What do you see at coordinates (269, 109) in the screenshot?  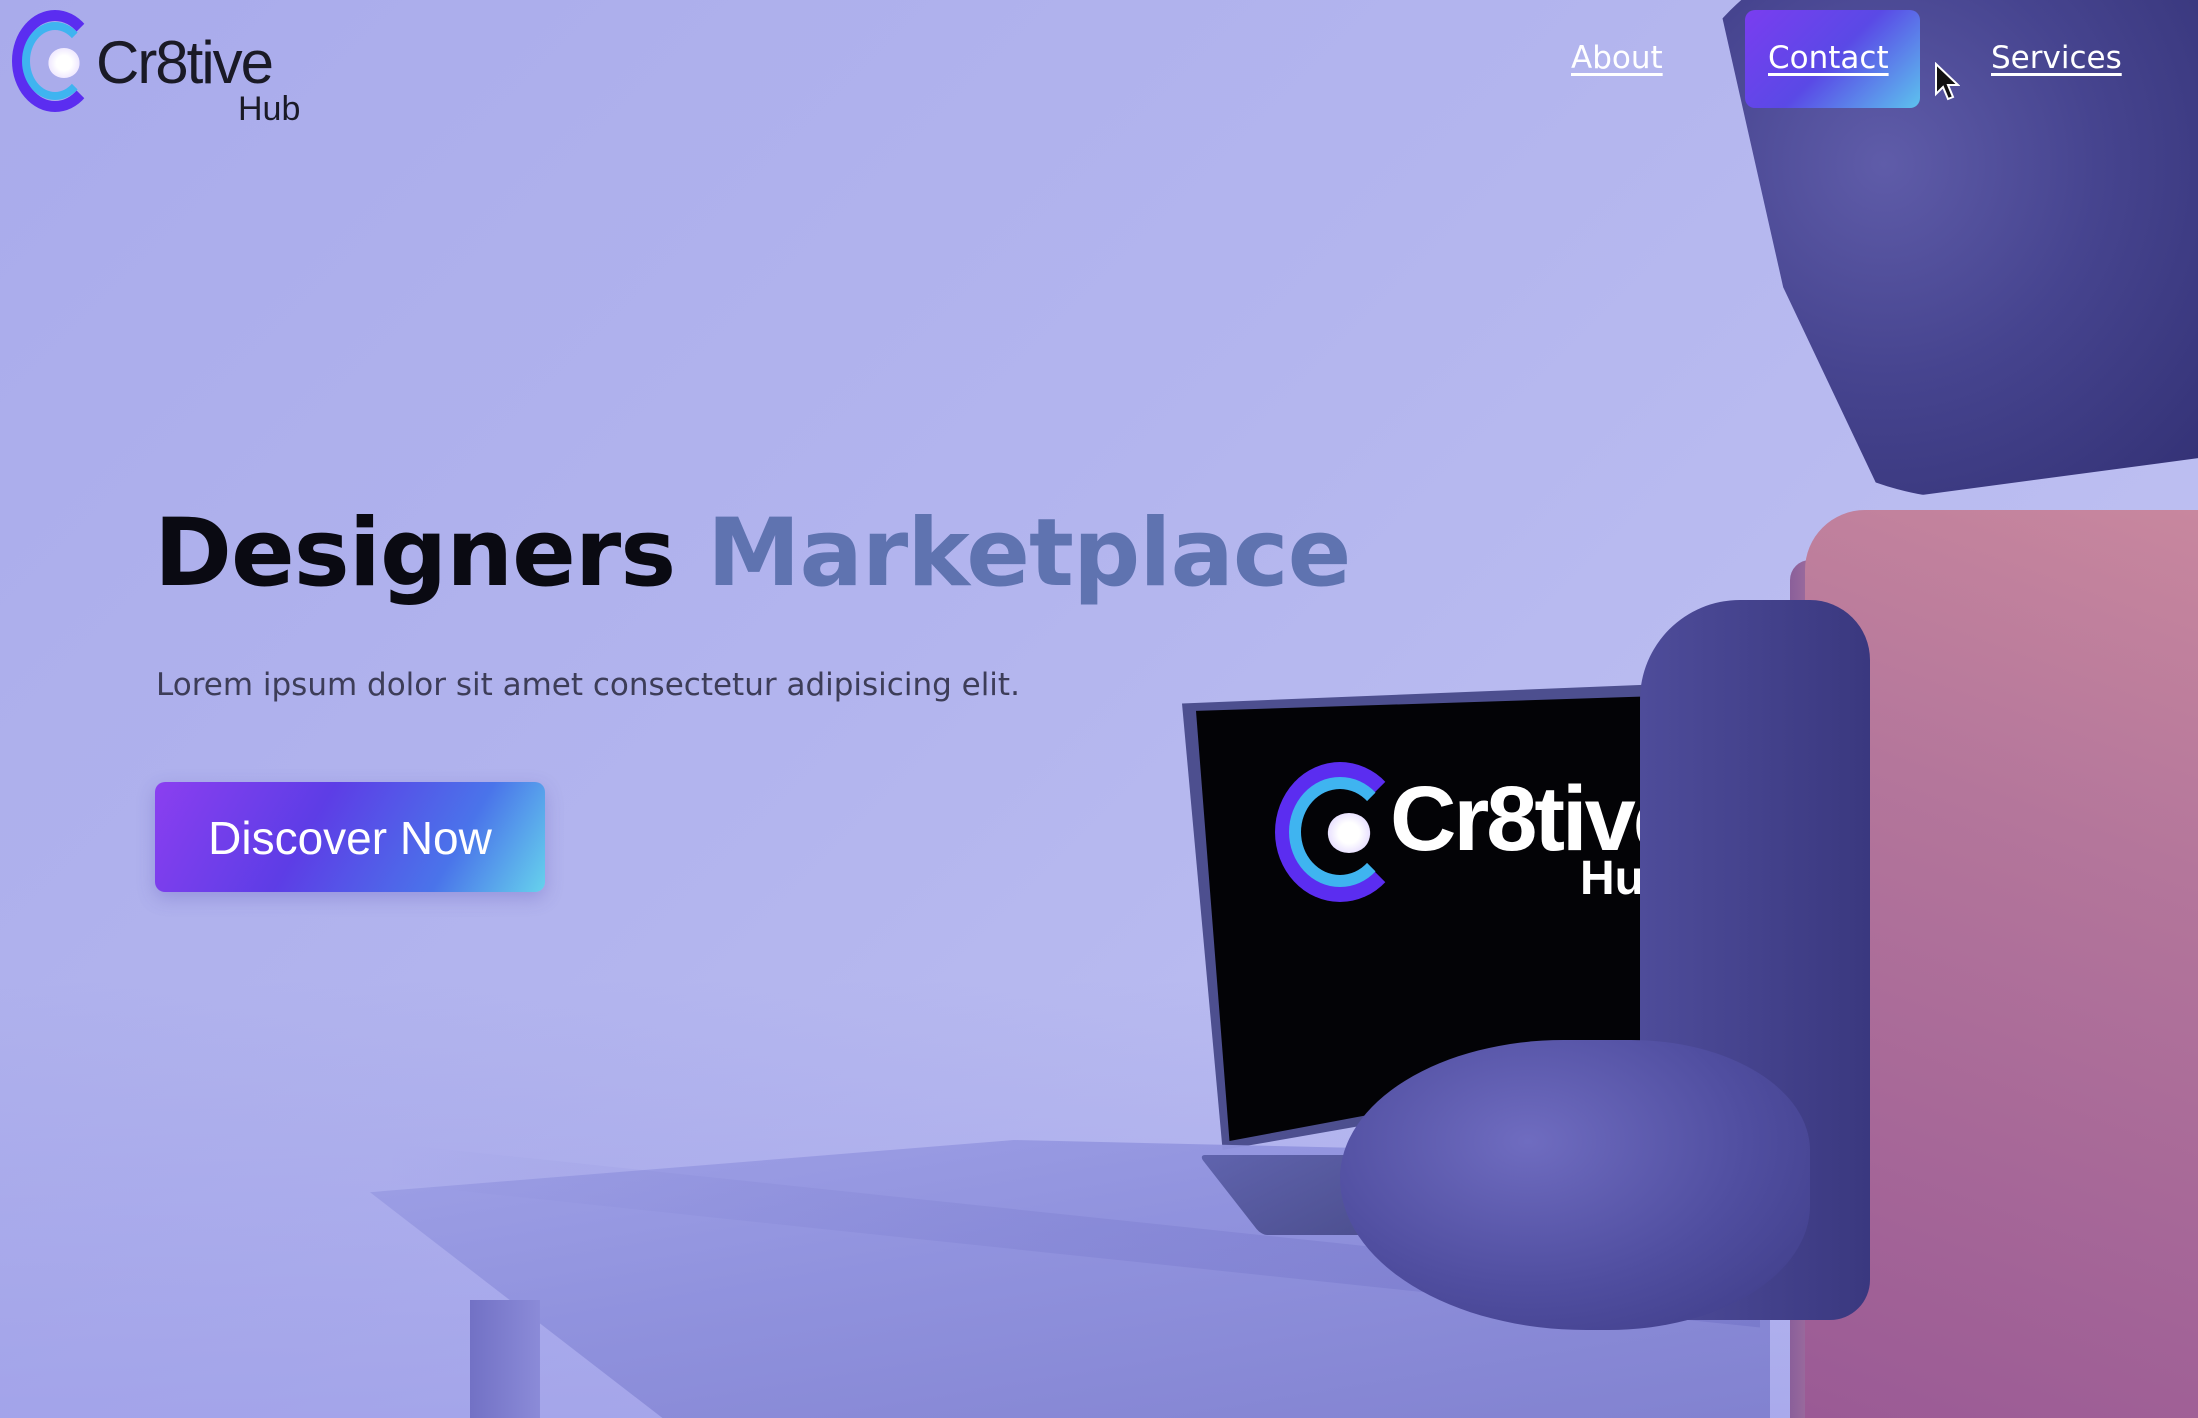 I see `logo-sub: Hub` at bounding box center [269, 109].